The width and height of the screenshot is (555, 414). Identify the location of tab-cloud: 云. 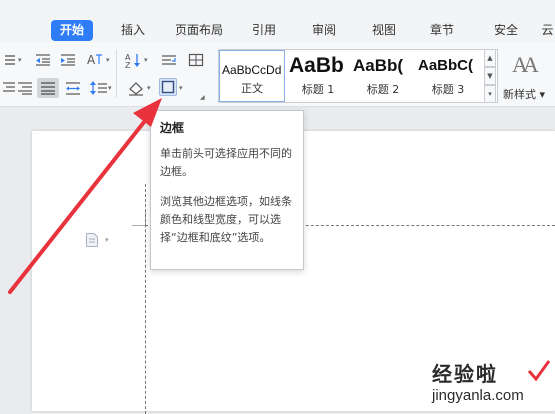
(547, 30).